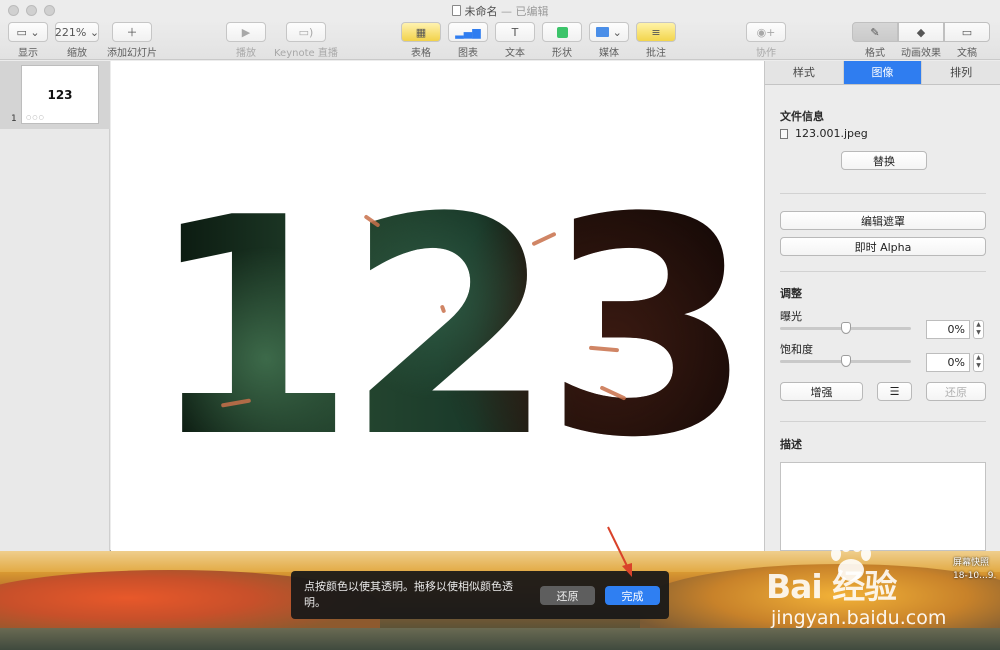  What do you see at coordinates (831, 586) in the screenshot?
I see `watermark-brand: Bai 经验` at bounding box center [831, 586].